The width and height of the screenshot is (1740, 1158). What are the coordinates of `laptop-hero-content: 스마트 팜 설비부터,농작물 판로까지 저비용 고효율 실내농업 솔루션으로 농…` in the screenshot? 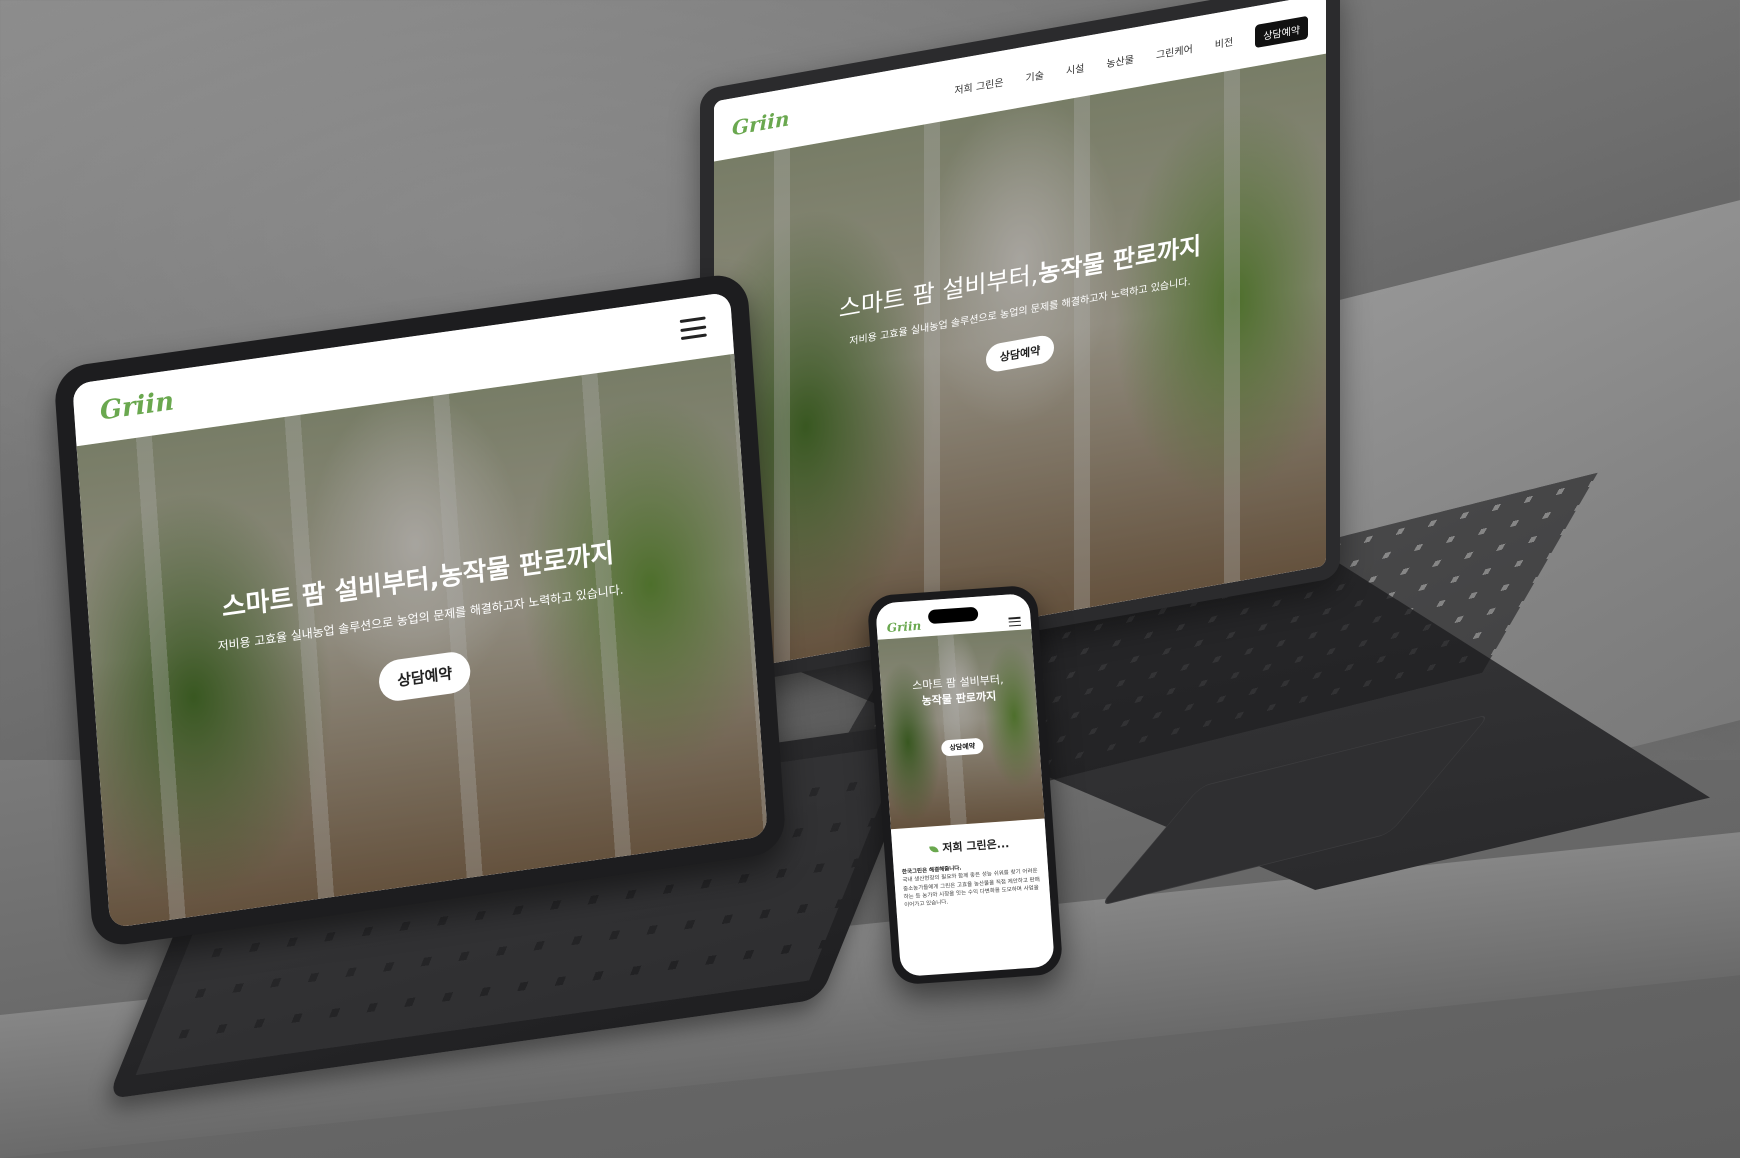 It's located at (1020, 313).